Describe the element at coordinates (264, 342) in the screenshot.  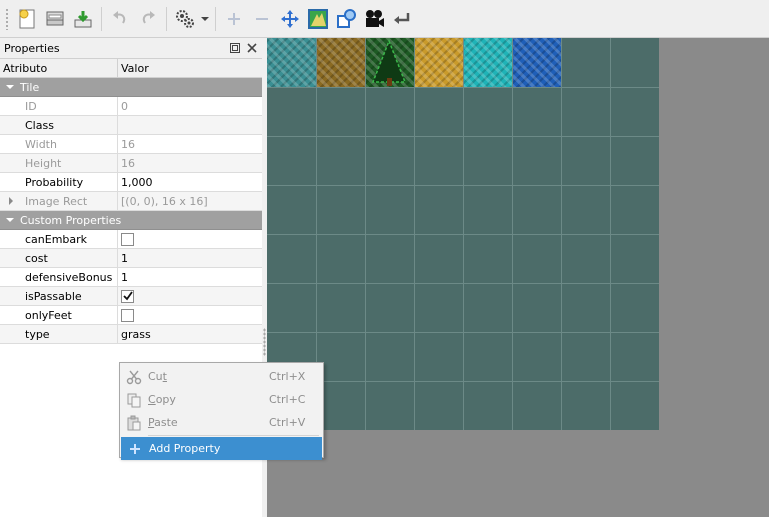
I see `splitter-grip` at that location.